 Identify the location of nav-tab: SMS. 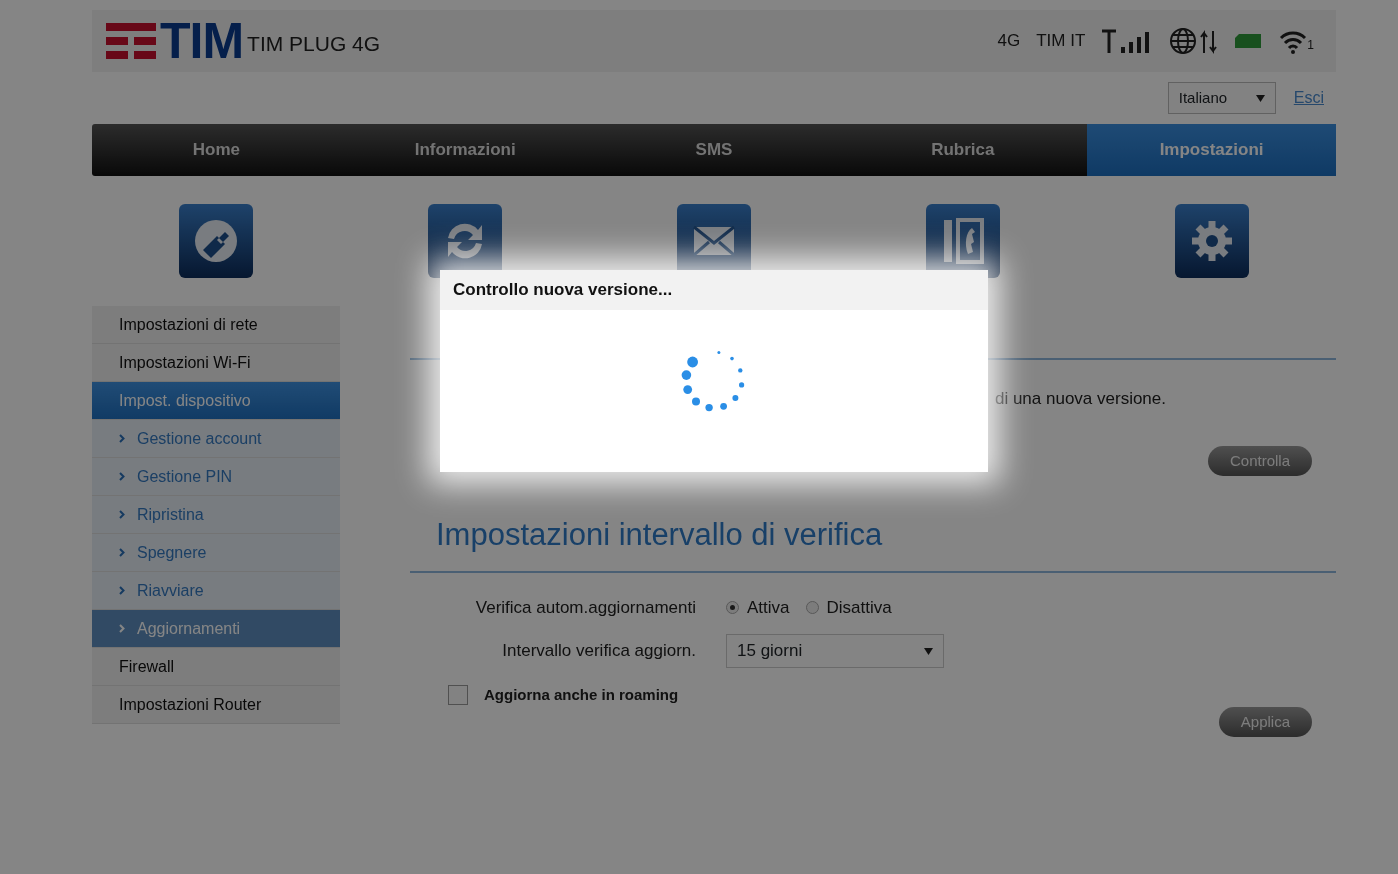
(714, 150).